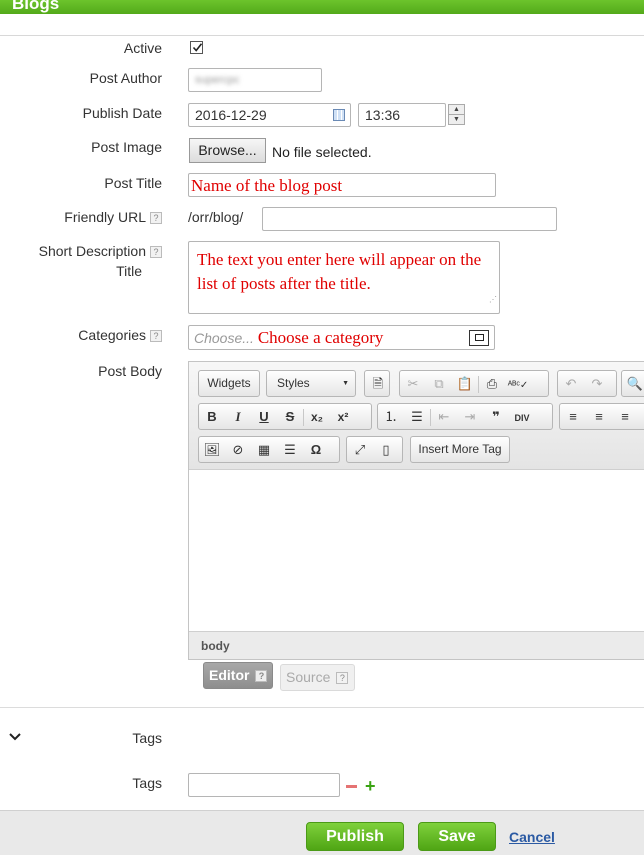  I want to click on section-divider, so click(322, 707).